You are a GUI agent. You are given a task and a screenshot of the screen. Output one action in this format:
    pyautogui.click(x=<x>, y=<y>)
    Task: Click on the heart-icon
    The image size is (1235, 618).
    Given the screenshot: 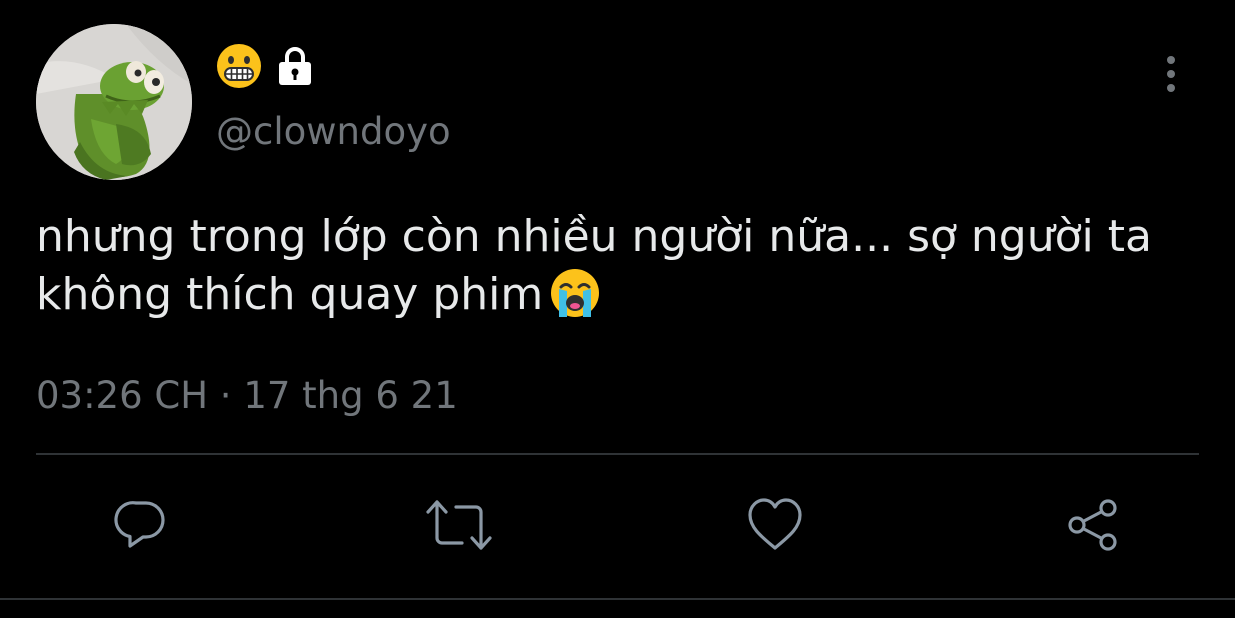 What is the action you would take?
    pyautogui.click(x=775, y=524)
    